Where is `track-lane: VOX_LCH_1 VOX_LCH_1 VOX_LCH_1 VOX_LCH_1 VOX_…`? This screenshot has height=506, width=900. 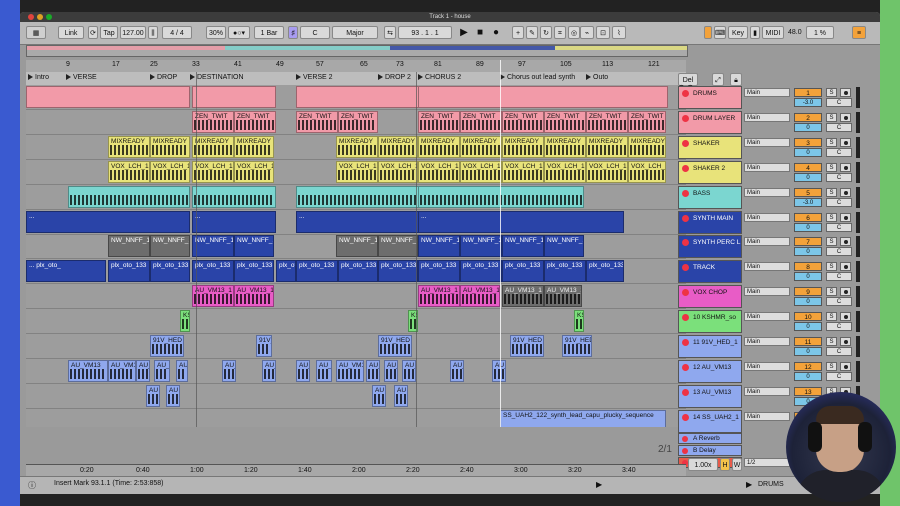
track-lane: VOX_LCH_1 VOX_LCH_1 VOX_LCH_1 VOX_LCH_1 VOX_… is located at coordinates (356, 172).